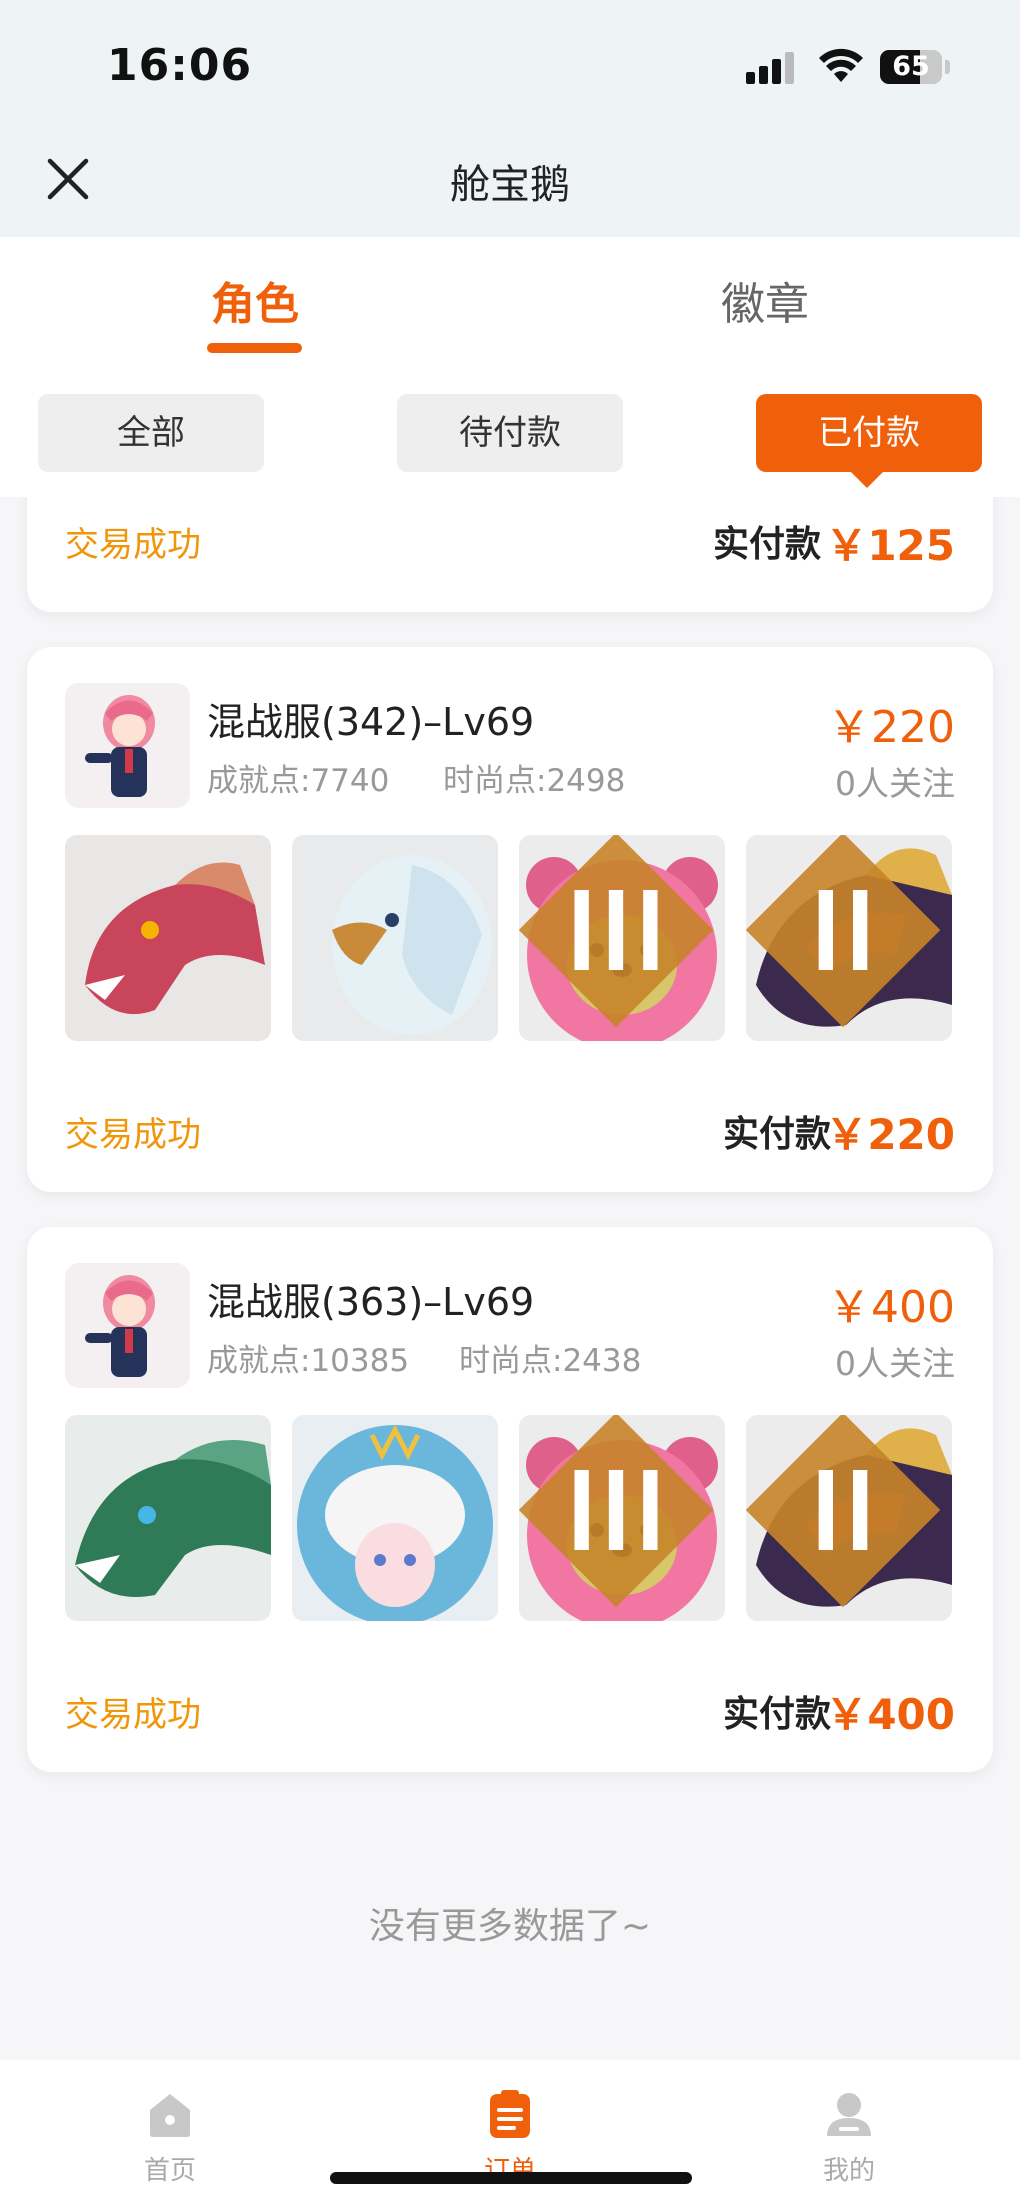 This screenshot has height=2207, width=1020. I want to click on bottom-tabbar: 首页 订单 我的, so click(510, 2133).